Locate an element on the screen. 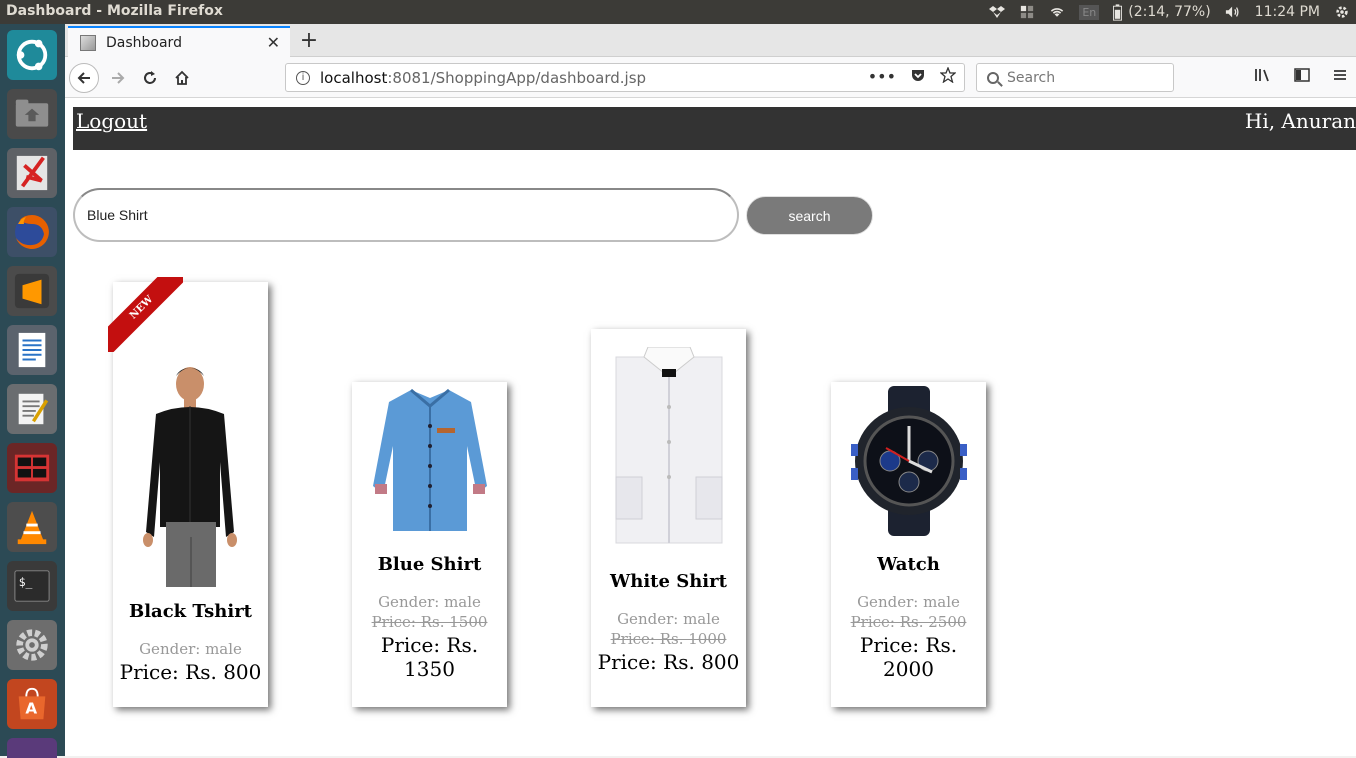 This screenshot has height=758, width=1356. product-price: Price: Rs. 1350 is located at coordinates (429, 657).